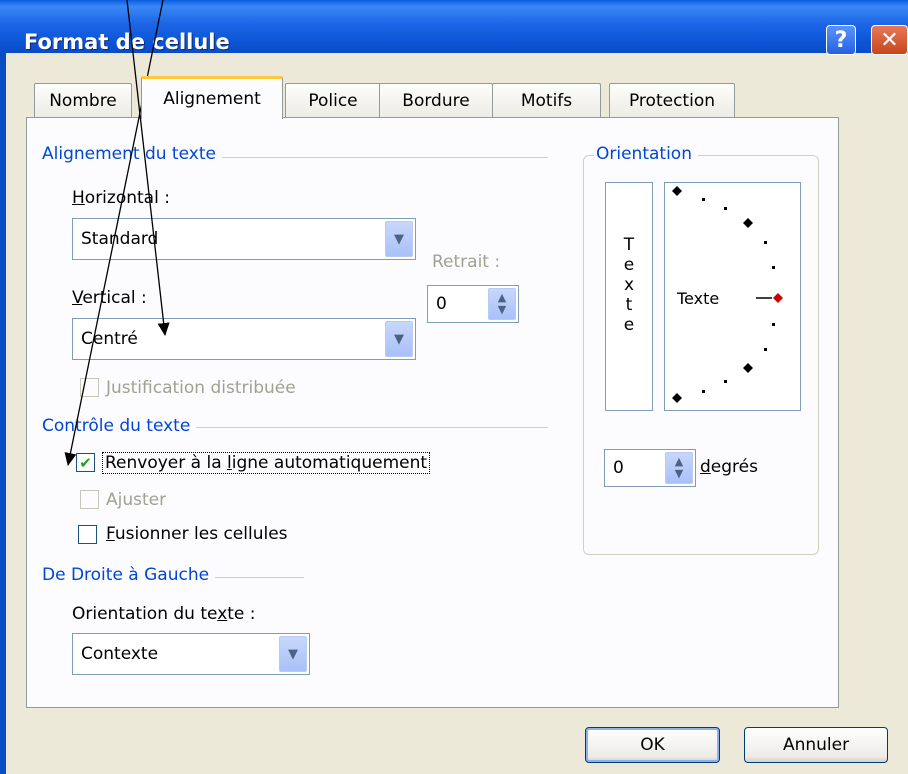  I want to click on vertical-text-letter: x, so click(629, 285).